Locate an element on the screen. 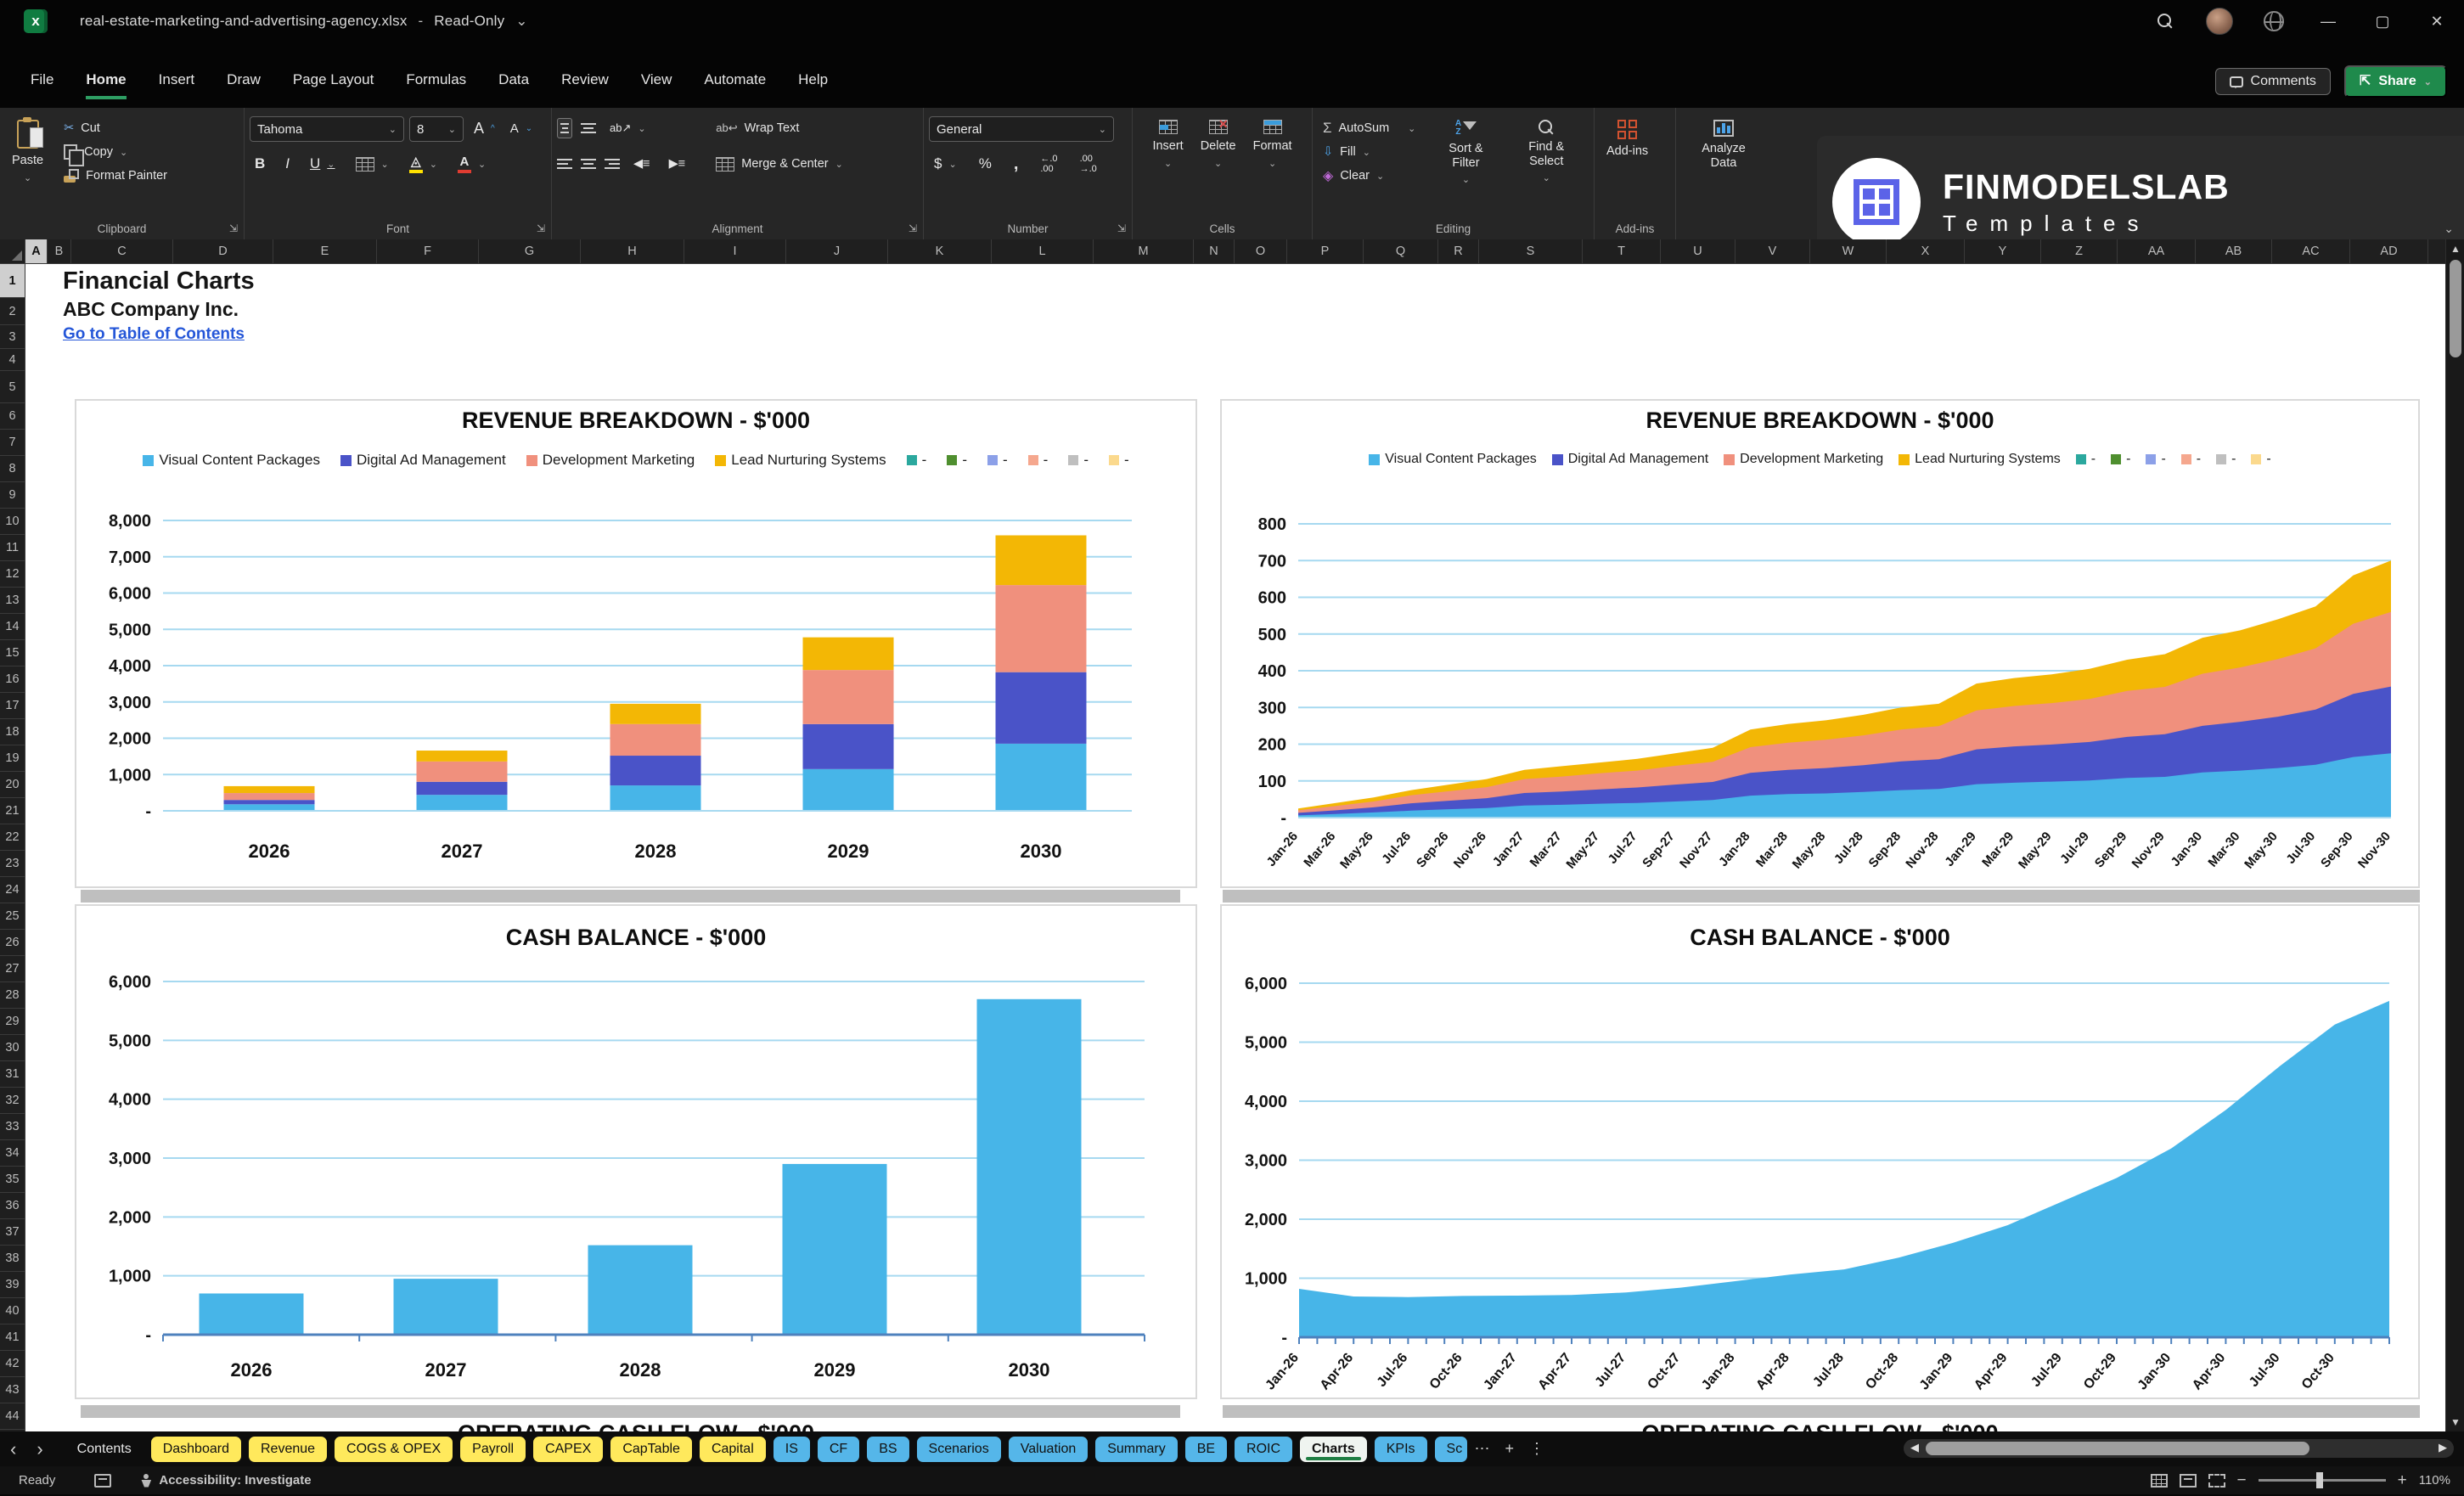 This screenshot has width=2464, height=1496. increase-indent-button: ▶≡ is located at coordinates (677, 164).